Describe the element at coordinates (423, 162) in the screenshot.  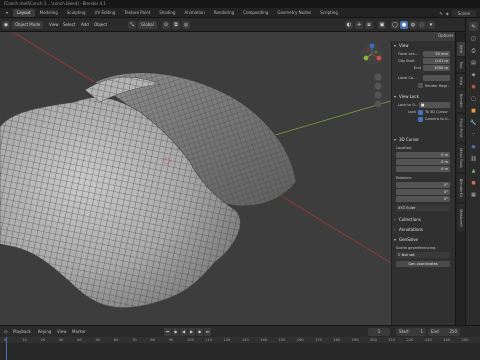
I see `cursor-location-y: 0 m` at that location.